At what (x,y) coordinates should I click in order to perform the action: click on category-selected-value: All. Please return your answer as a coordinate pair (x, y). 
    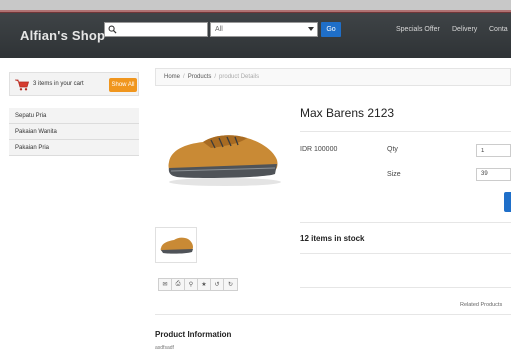
    Looking at the image, I should click on (219, 29).